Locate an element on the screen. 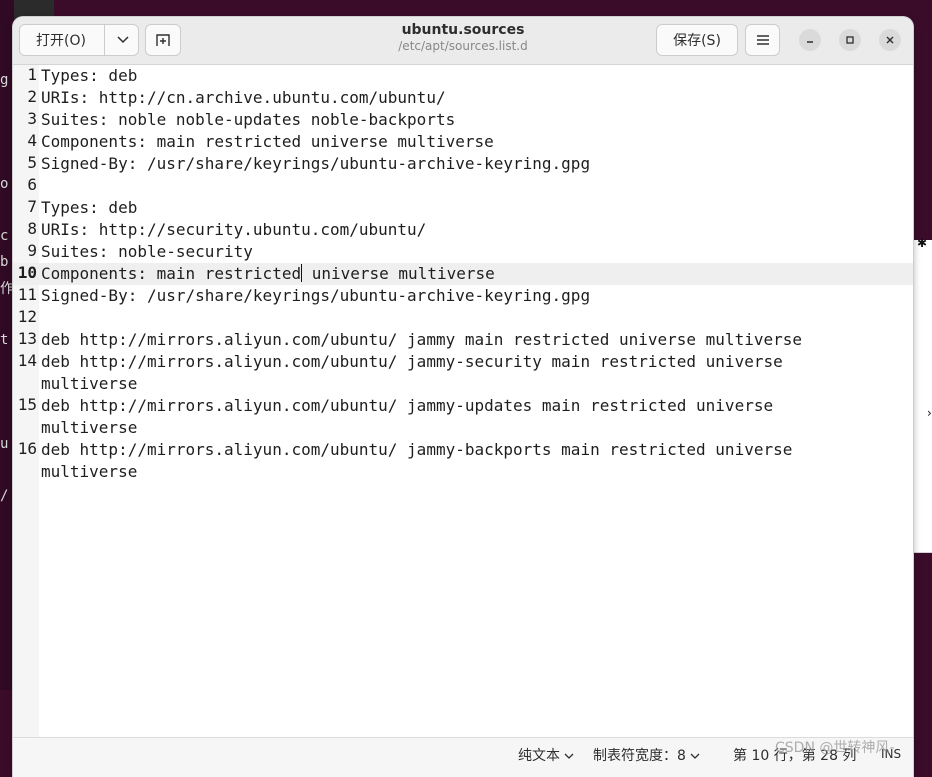 The width and height of the screenshot is (932, 777). new-tab-button is located at coordinates (163, 40).